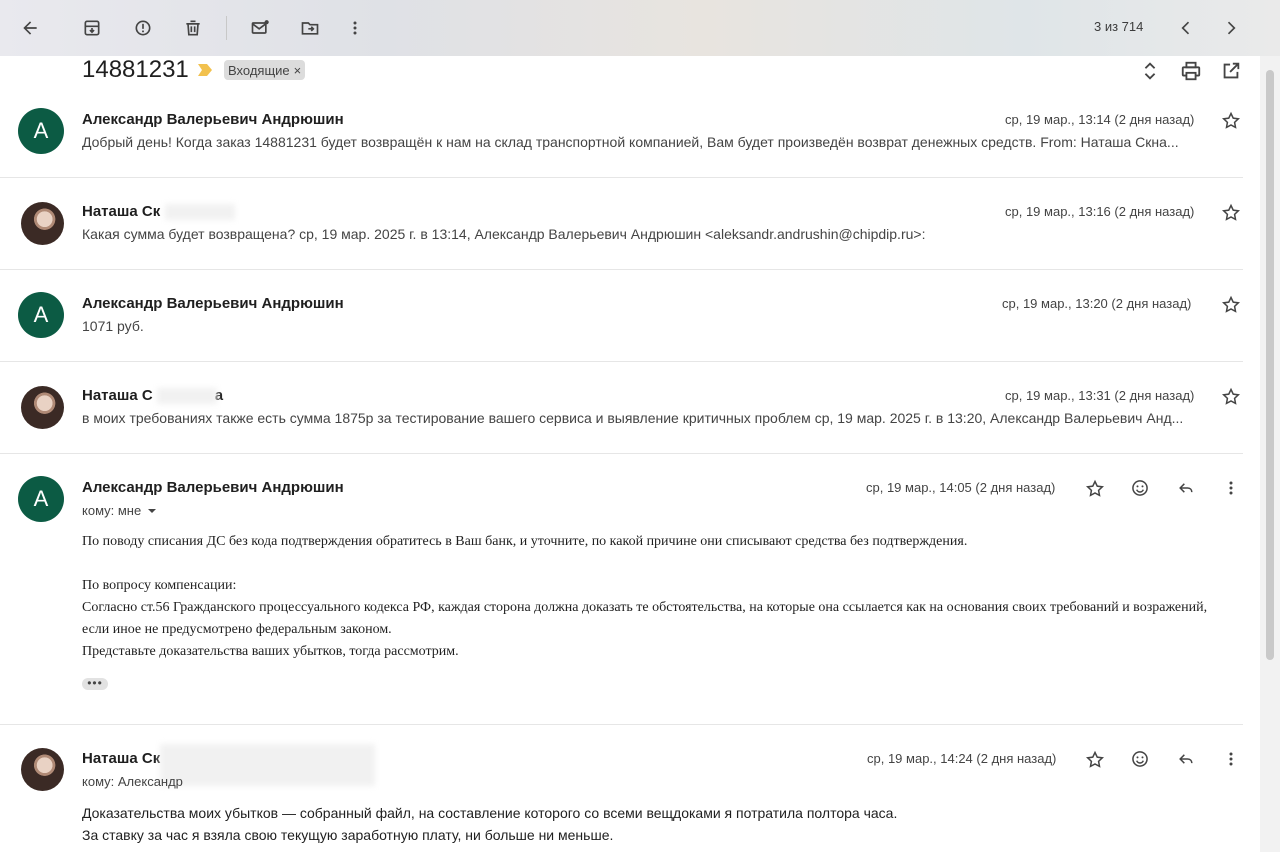 The height and width of the screenshot is (852, 1280). What do you see at coordinates (1270, 365) in the screenshot?
I see `scrollbar-thumb` at bounding box center [1270, 365].